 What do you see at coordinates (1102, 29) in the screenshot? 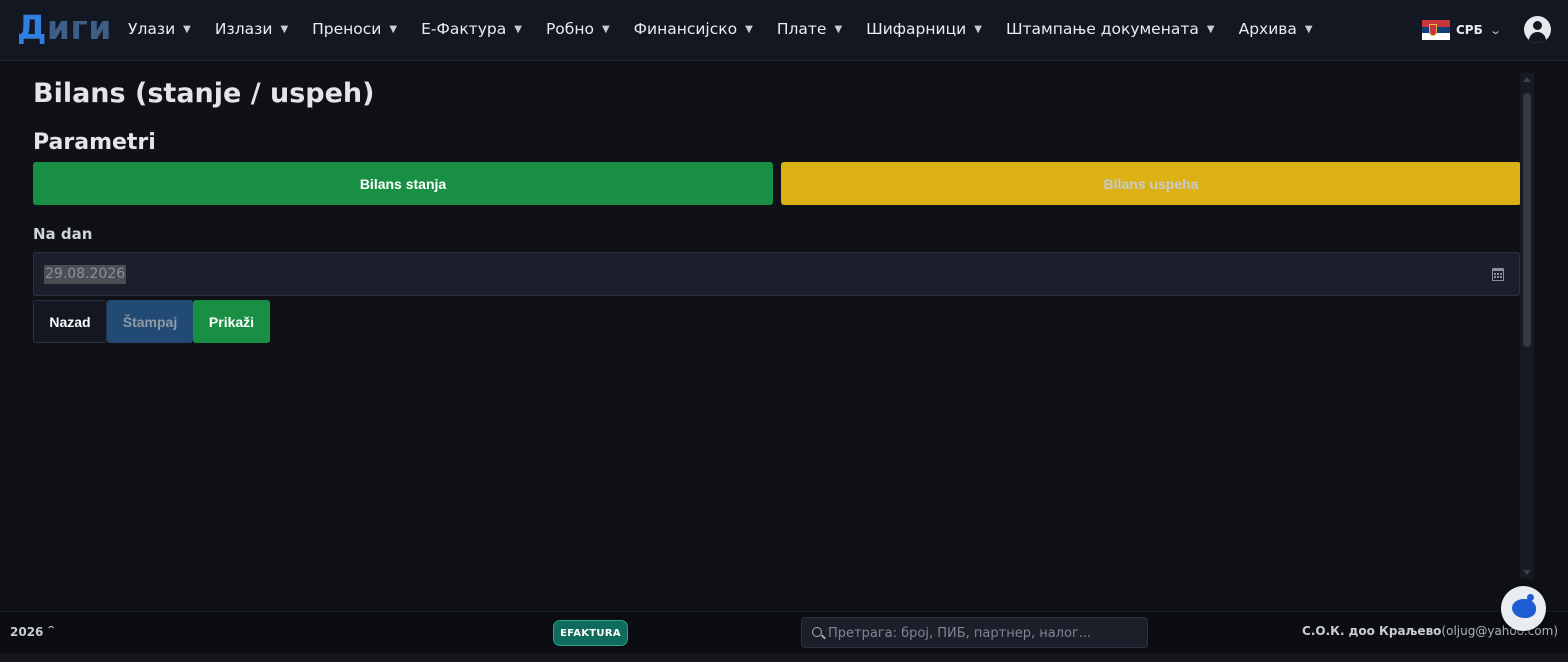
I see `menu-label: Штампање докумената` at bounding box center [1102, 29].